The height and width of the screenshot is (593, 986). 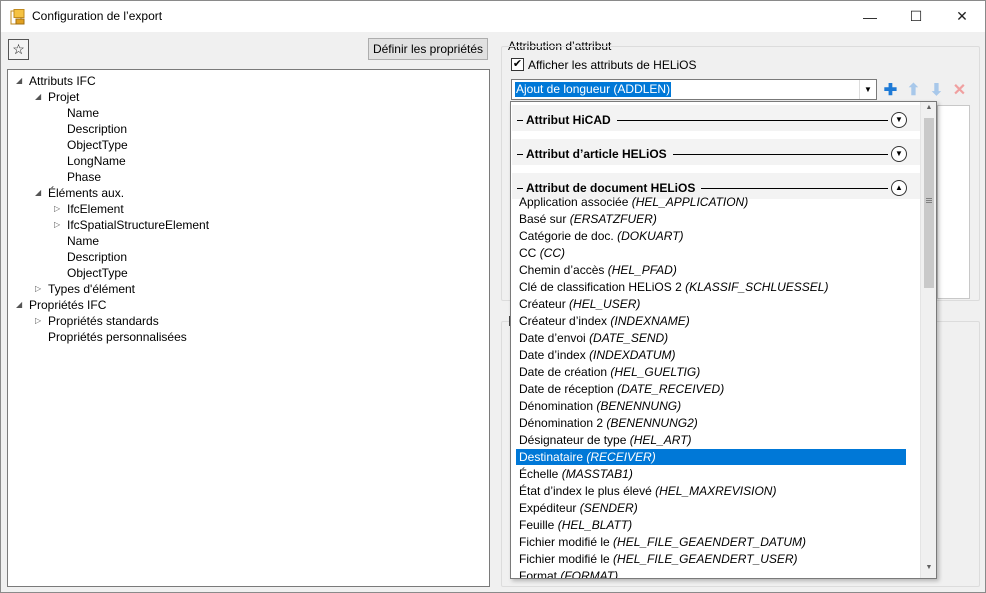 I want to click on arrow-down-icon: ⬇, so click(x=936, y=90).